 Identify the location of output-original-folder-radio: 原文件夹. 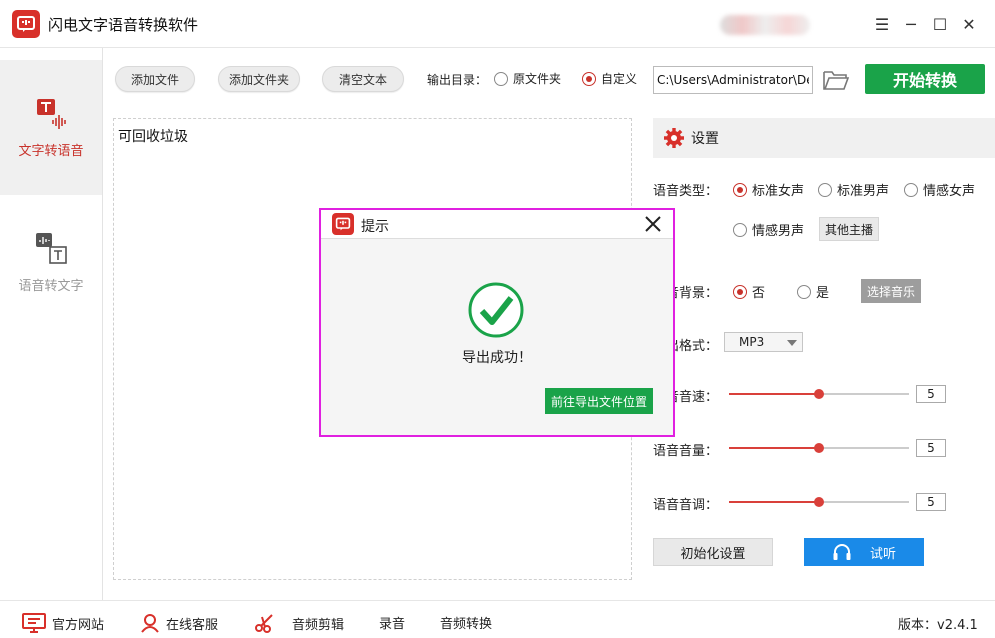
(527, 78).